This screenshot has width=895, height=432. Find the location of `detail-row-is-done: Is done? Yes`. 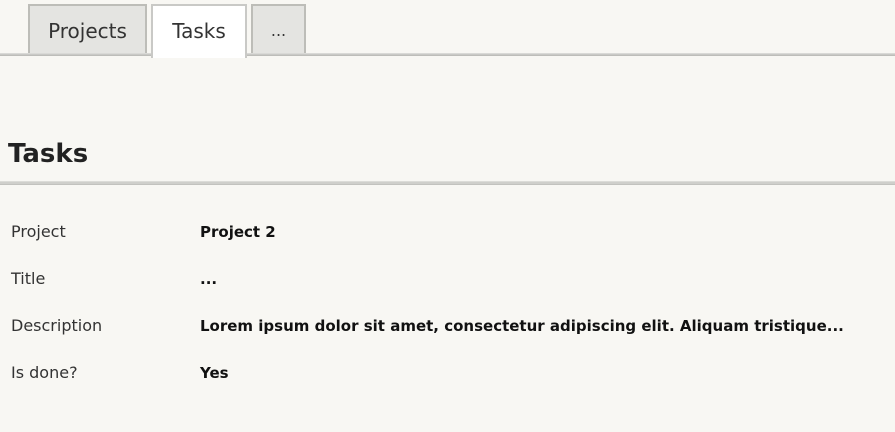

detail-row-is-done: Is done? Yes is located at coordinates (447, 373).